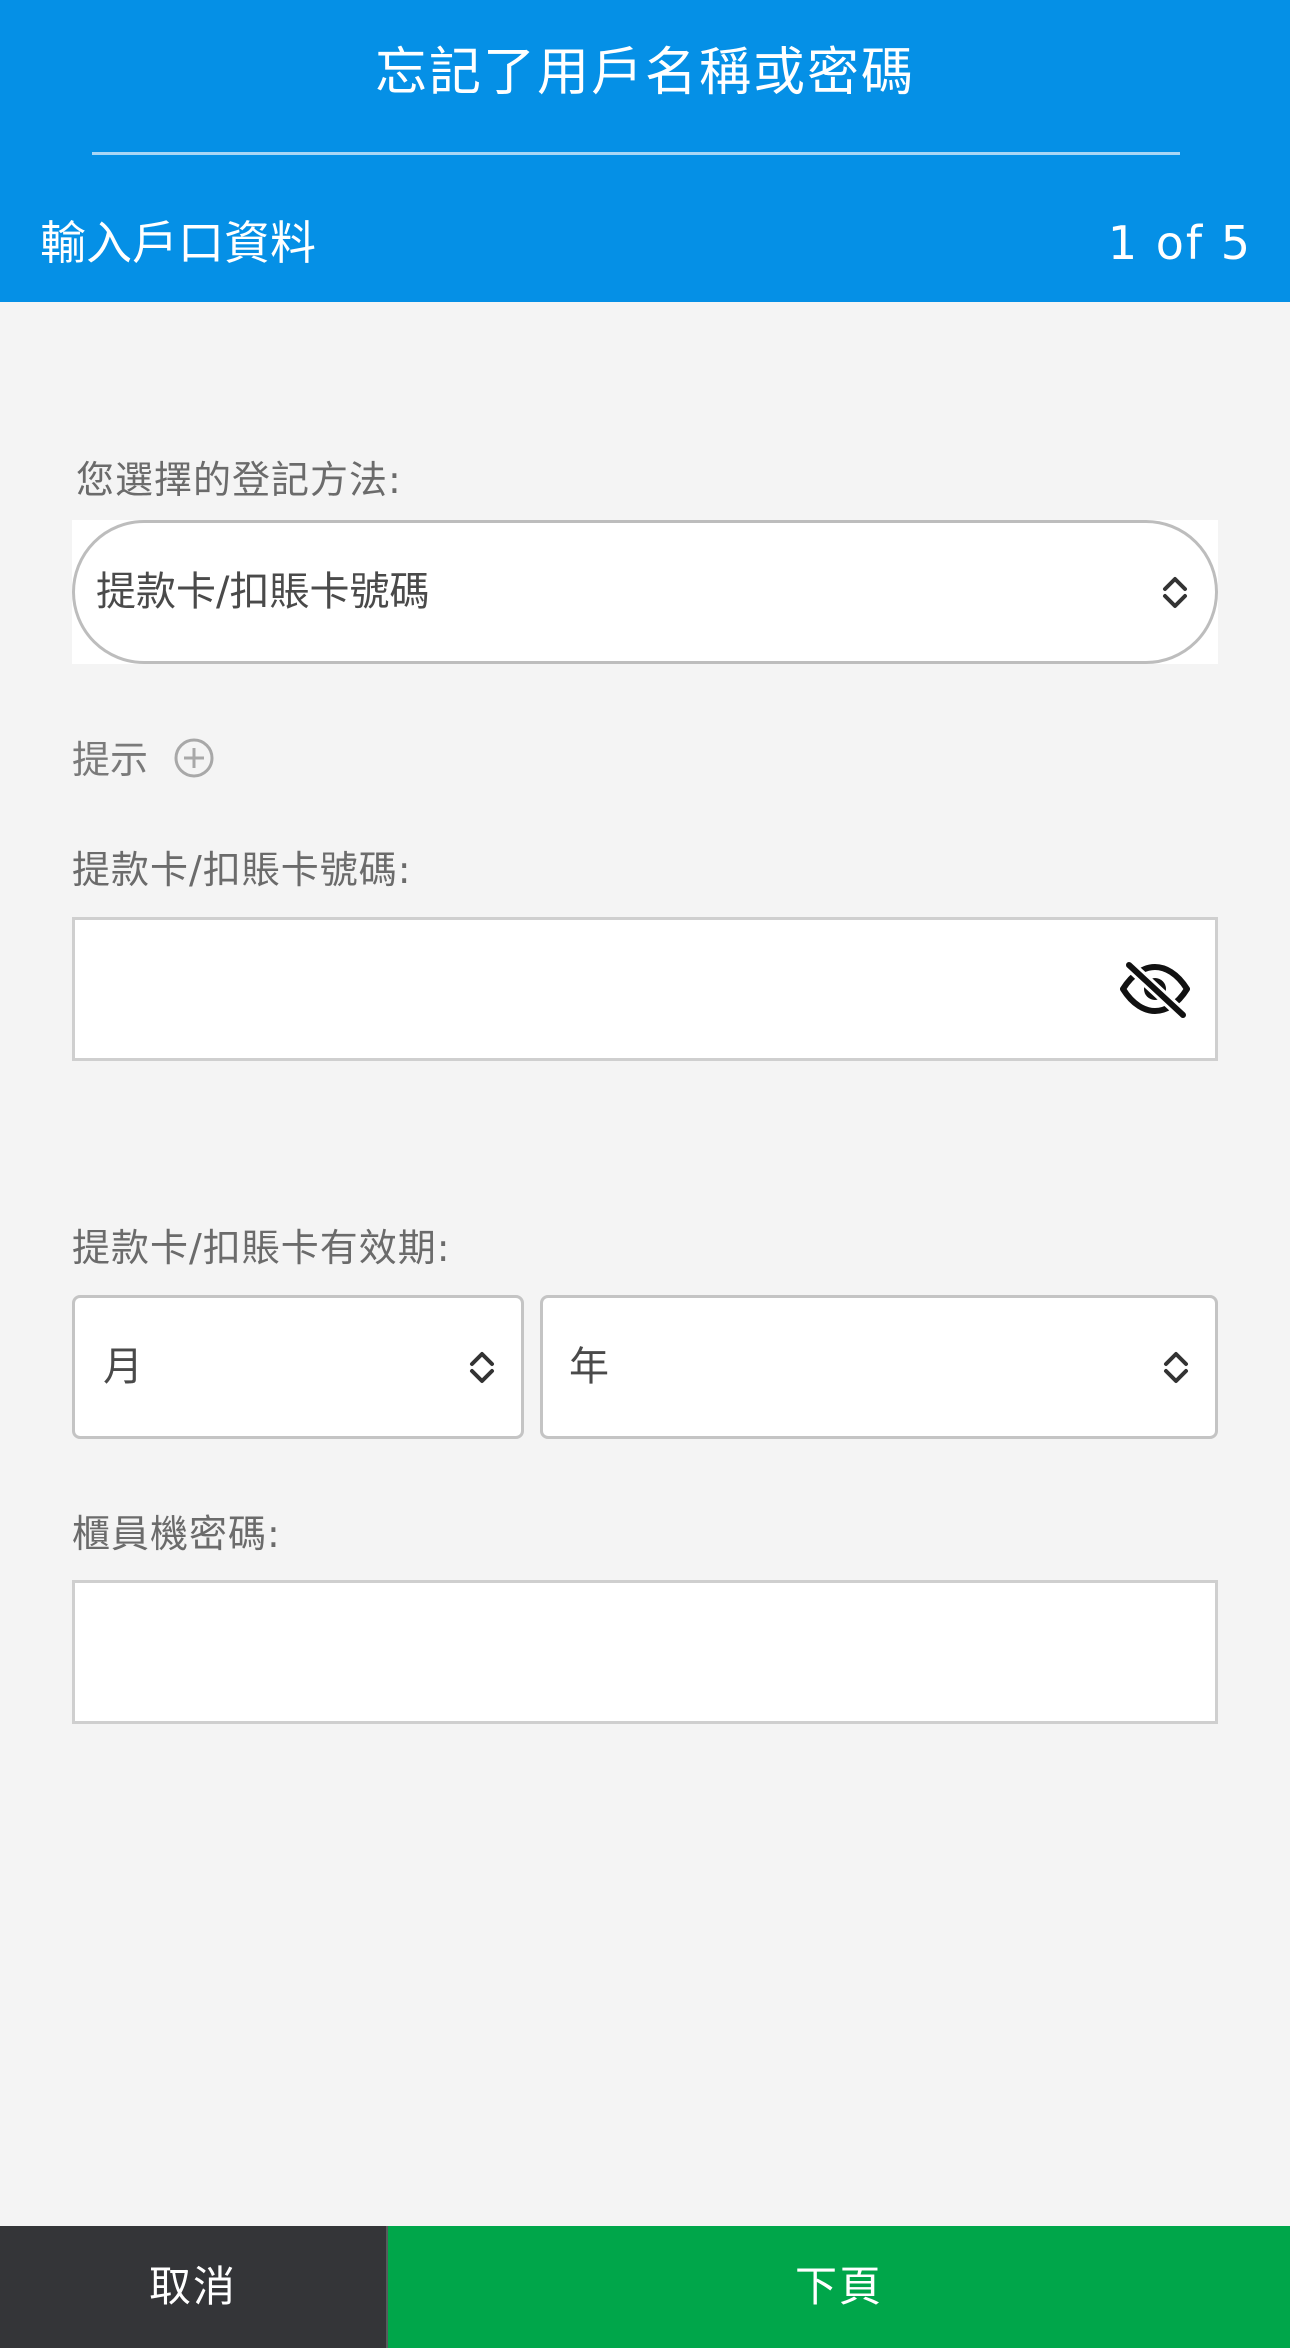 This screenshot has width=1290, height=2348. I want to click on step-counter: 1 of 5, so click(1179, 243).